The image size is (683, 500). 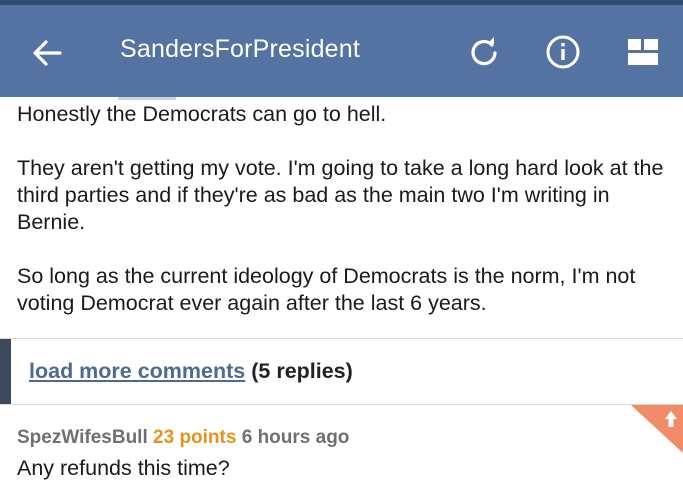 I want to click on layout-button, so click(x=643, y=52).